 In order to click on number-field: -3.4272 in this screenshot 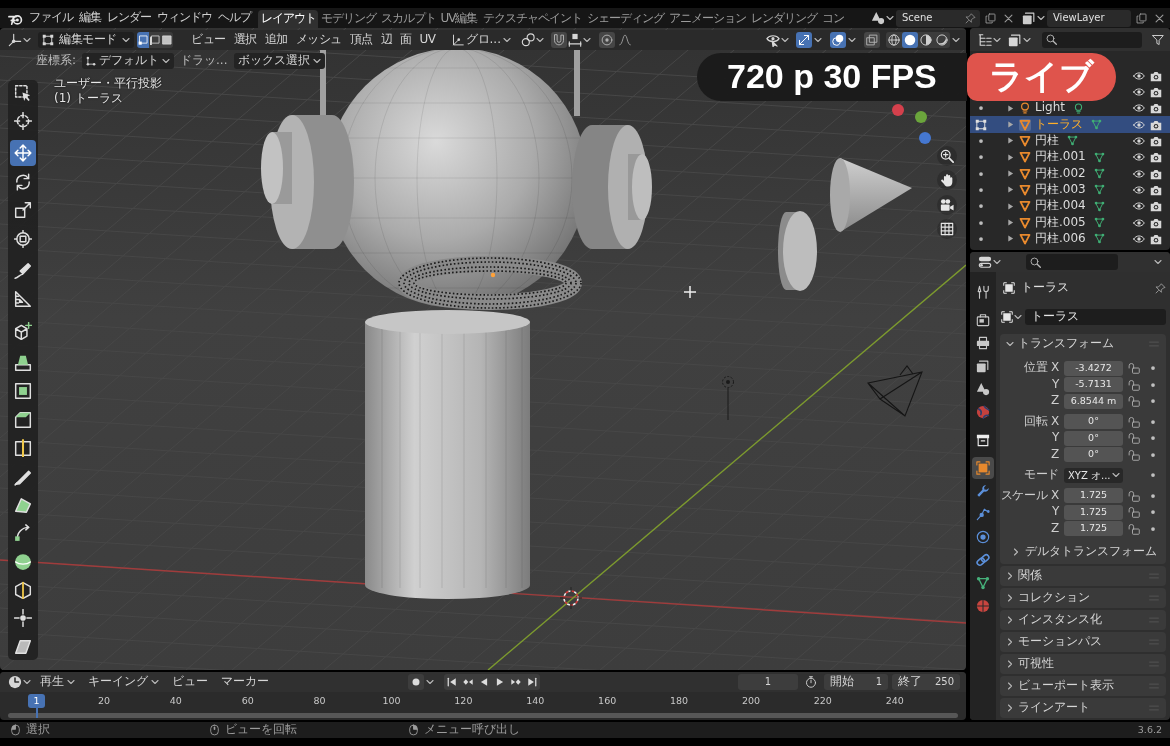, I will do `click(1093, 368)`.